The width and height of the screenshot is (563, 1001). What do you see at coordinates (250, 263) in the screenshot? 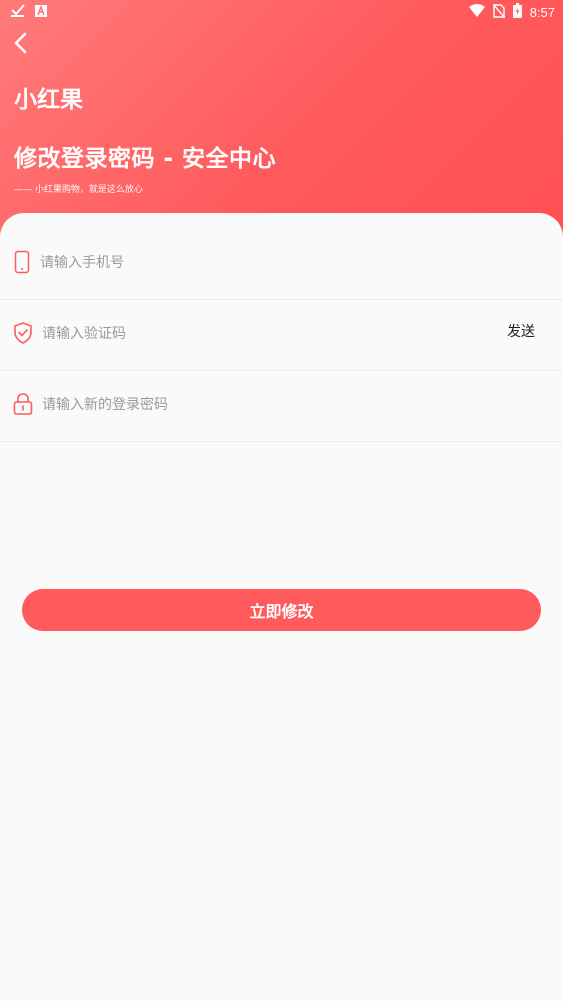
I see `phone-input` at bounding box center [250, 263].